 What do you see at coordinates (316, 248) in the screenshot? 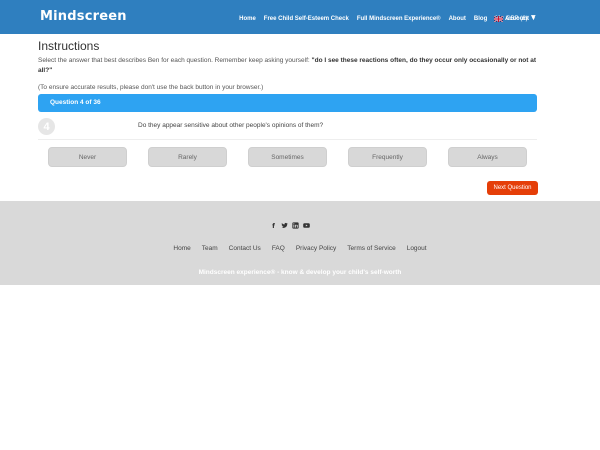
I see `footer-link-privacy: Privacy Policy` at bounding box center [316, 248].